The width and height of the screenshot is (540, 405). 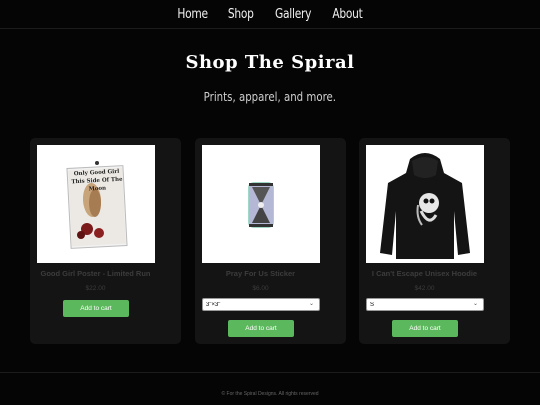 What do you see at coordinates (97, 180) in the screenshot?
I see `poster-lettering: Only Good Girl This Side Of The Moon` at bounding box center [97, 180].